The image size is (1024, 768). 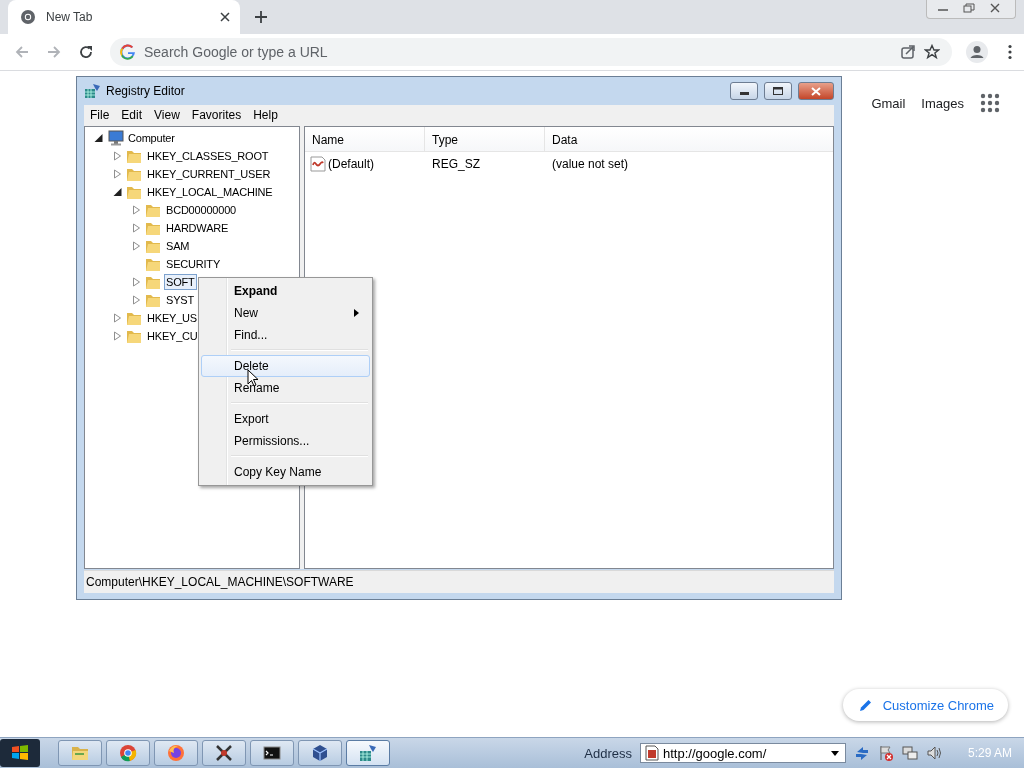 I want to click on tree-item: HKEY_US, so click(x=172, y=318).